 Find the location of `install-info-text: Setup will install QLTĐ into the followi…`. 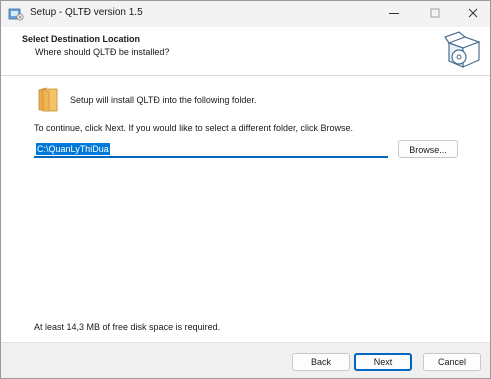

install-info-text: Setup will install QLTĐ into the followi… is located at coordinates (163, 100).